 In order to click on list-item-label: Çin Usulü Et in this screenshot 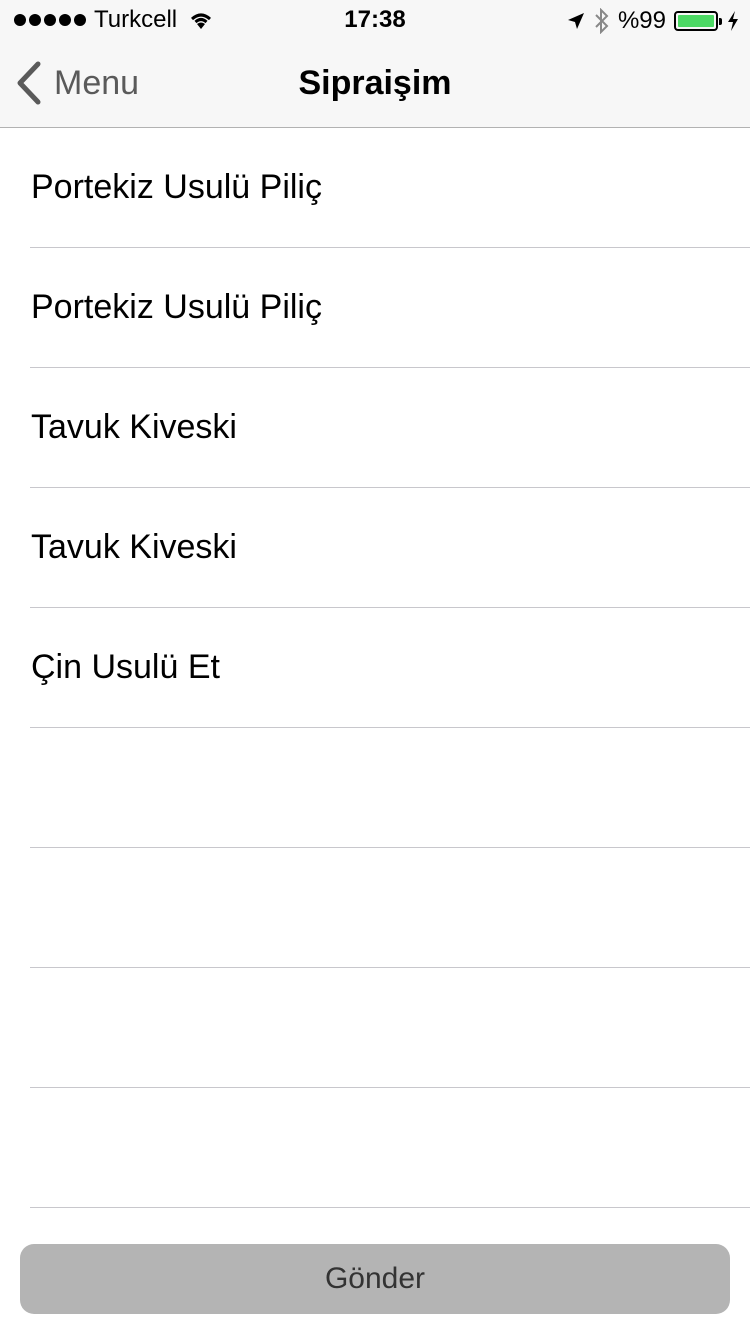, I will do `click(125, 667)`.